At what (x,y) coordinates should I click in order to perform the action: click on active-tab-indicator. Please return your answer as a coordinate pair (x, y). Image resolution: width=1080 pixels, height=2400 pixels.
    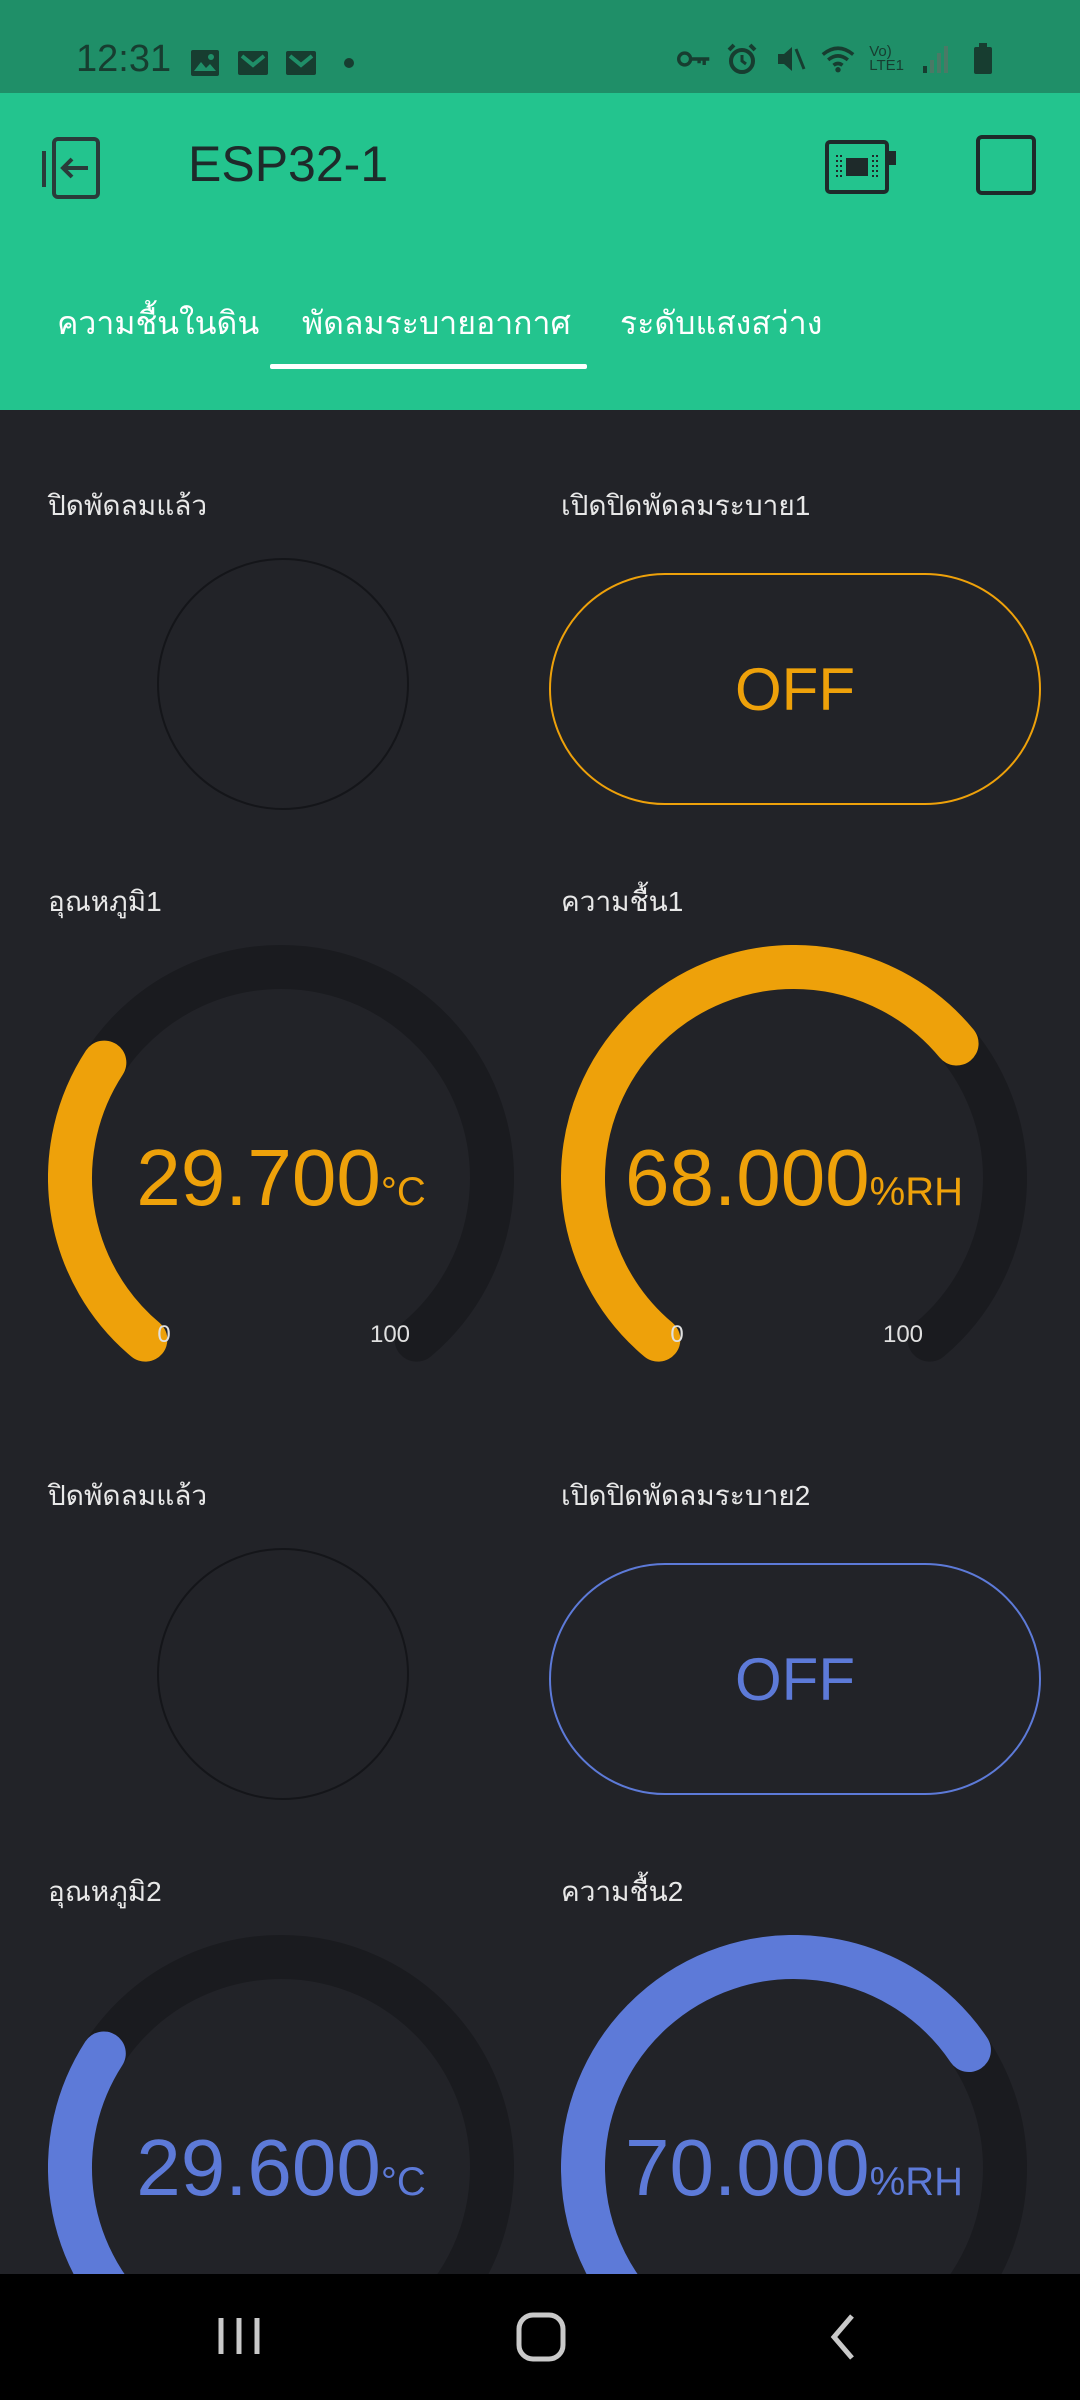
    Looking at the image, I should click on (428, 366).